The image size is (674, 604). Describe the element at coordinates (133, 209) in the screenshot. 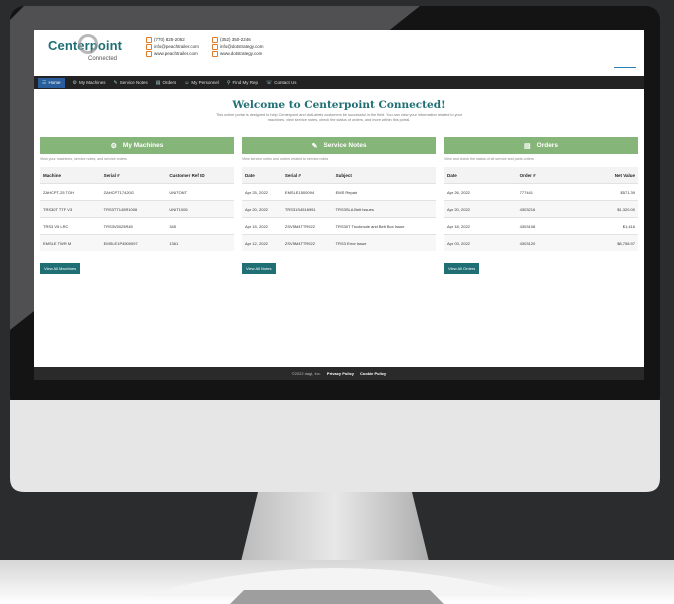

I see `table-cell: TRS3TT145R1006` at that location.